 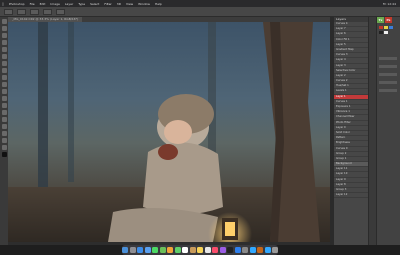 What do you see at coordinates (17, 4) in the screenshot?
I see `menu-item-app: Photoshop` at bounding box center [17, 4].